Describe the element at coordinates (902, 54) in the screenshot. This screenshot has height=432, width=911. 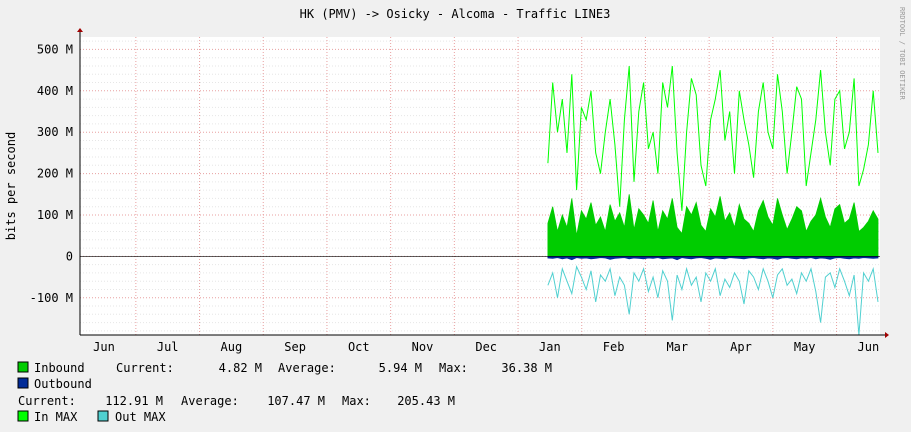
I see `rrdtool-watermark: RRDTOOL / TOBI OETIKER` at that location.